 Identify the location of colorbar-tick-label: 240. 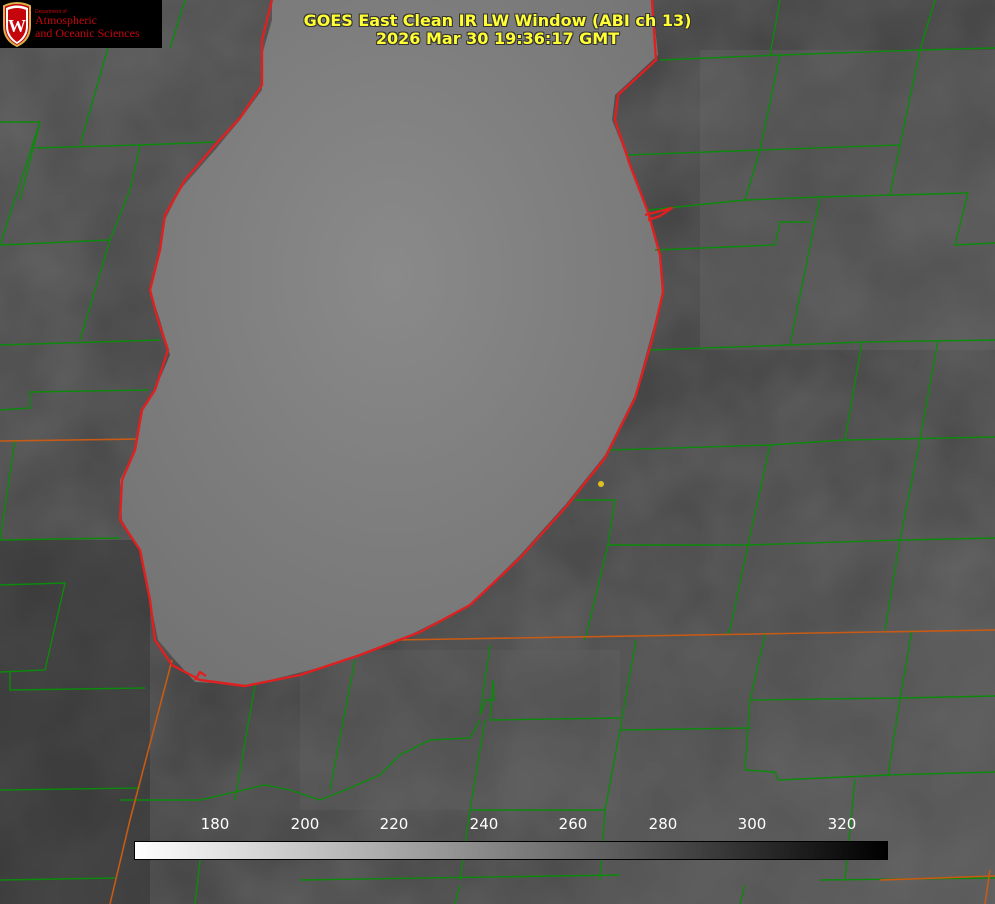
(484, 824).